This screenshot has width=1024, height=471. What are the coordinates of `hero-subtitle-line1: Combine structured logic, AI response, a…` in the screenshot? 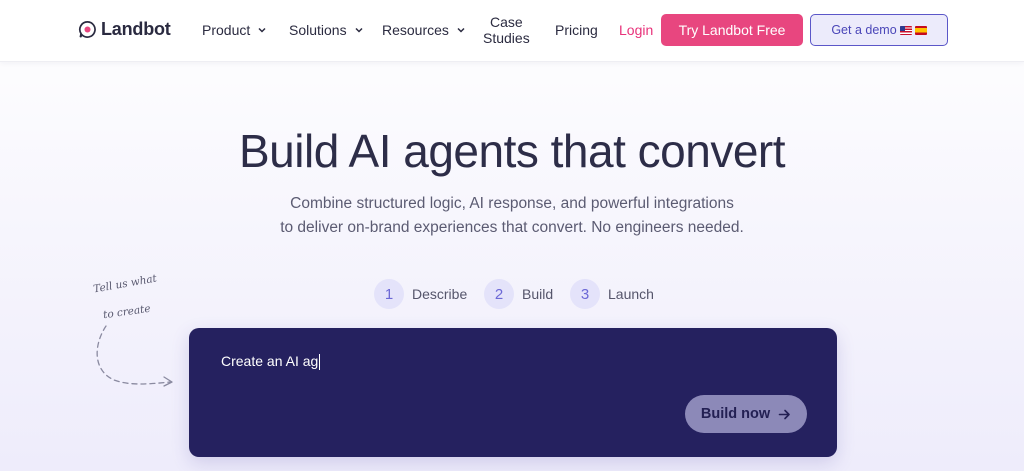 It's located at (512, 203).